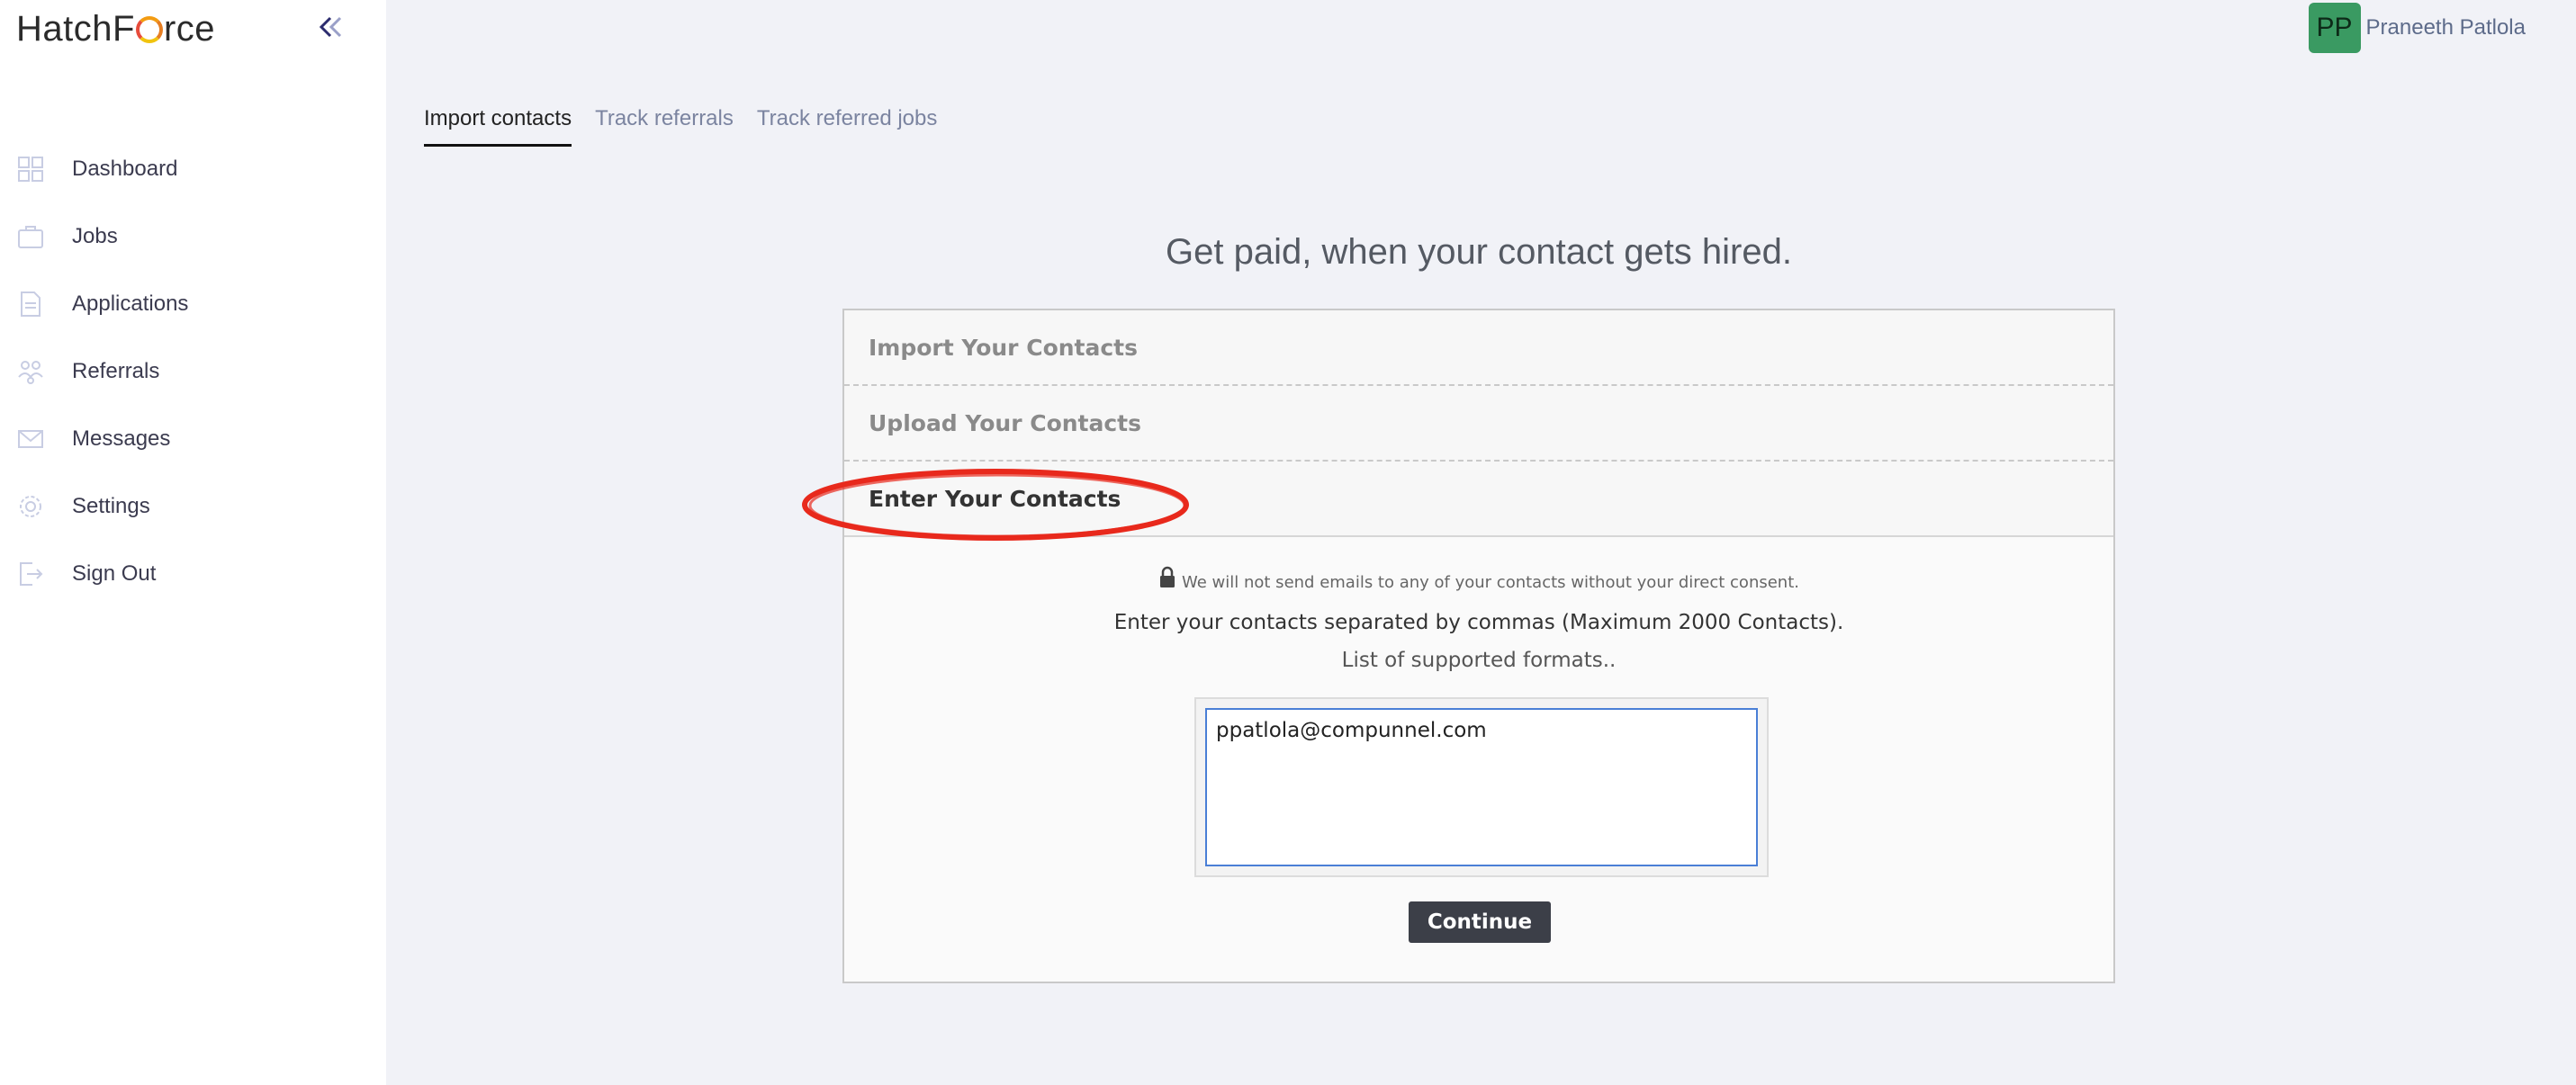  I want to click on section-upload-contacts: Upload Your Contacts, so click(1478, 424).